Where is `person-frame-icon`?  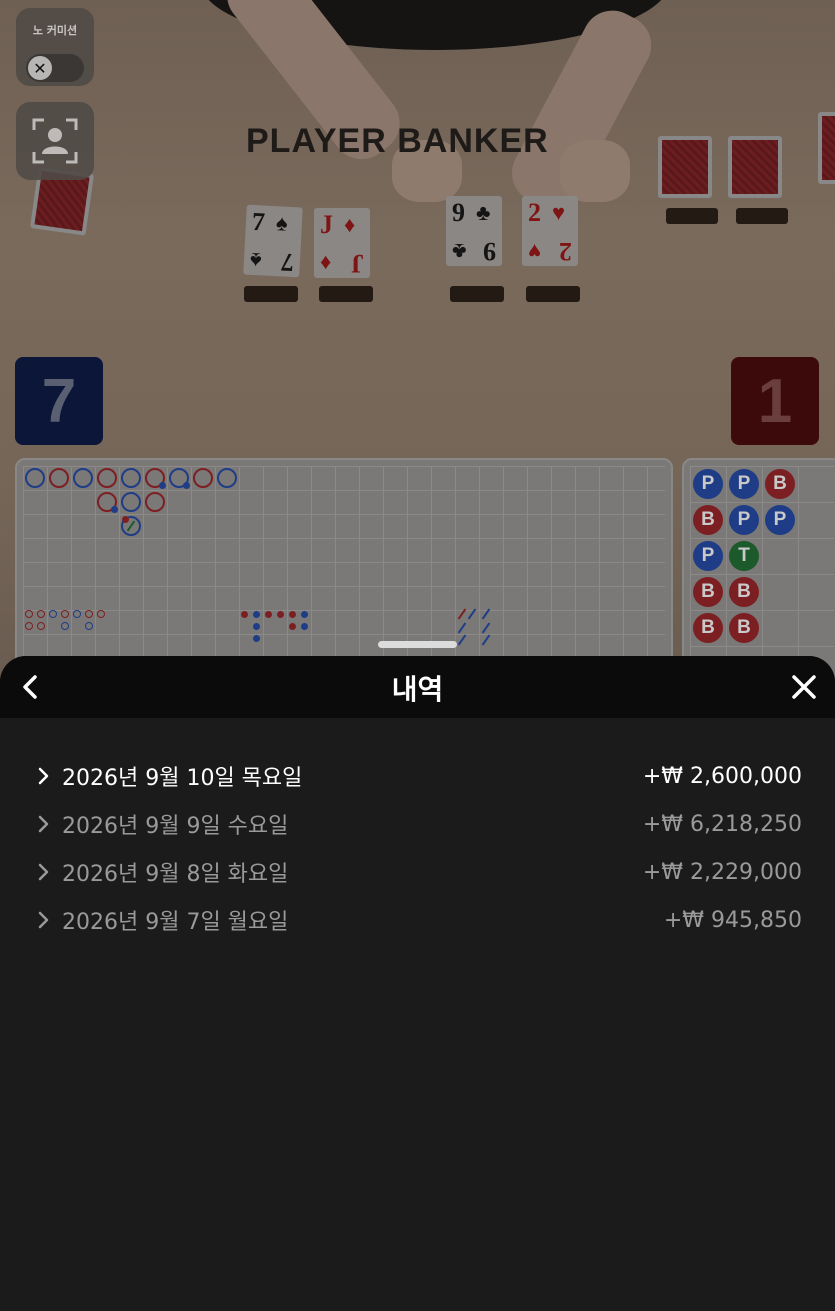
person-frame-icon is located at coordinates (55, 141).